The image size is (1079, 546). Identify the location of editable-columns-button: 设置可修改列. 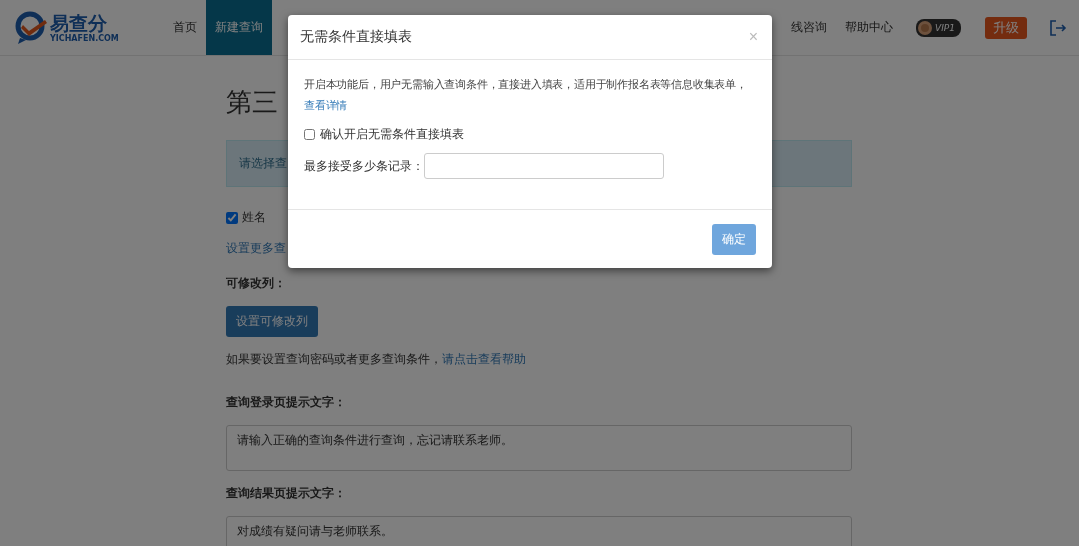
(272, 321).